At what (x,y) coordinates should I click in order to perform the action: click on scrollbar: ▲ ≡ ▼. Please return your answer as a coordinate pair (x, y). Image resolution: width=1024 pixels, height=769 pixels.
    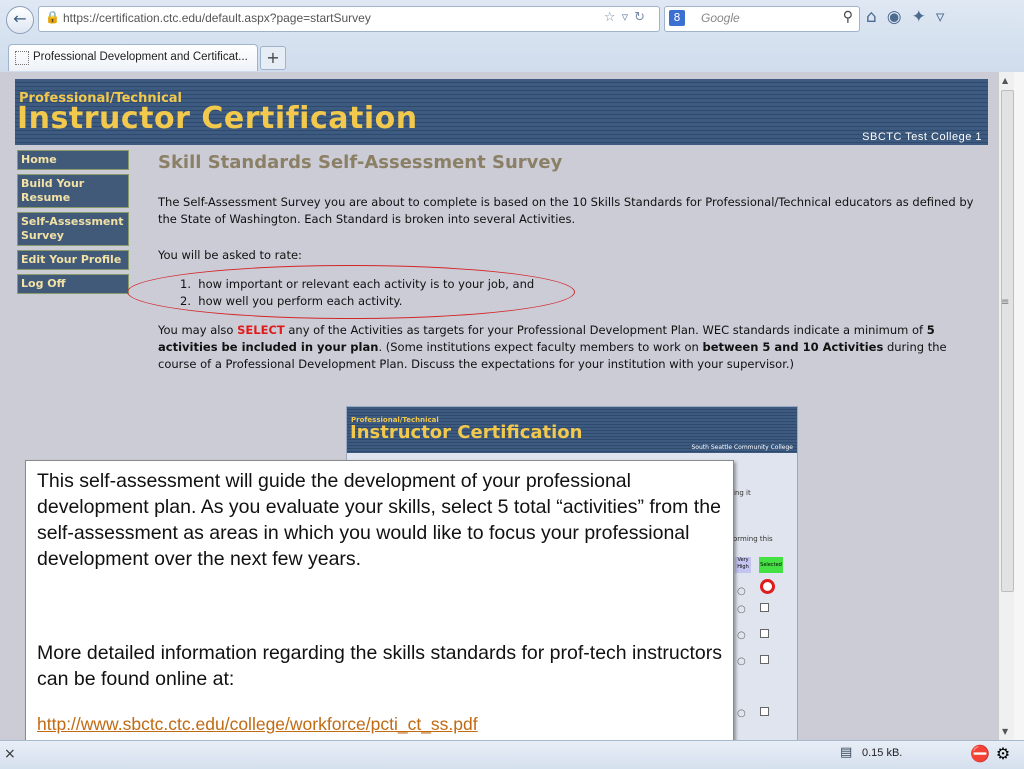
    Looking at the image, I should click on (1006, 406).